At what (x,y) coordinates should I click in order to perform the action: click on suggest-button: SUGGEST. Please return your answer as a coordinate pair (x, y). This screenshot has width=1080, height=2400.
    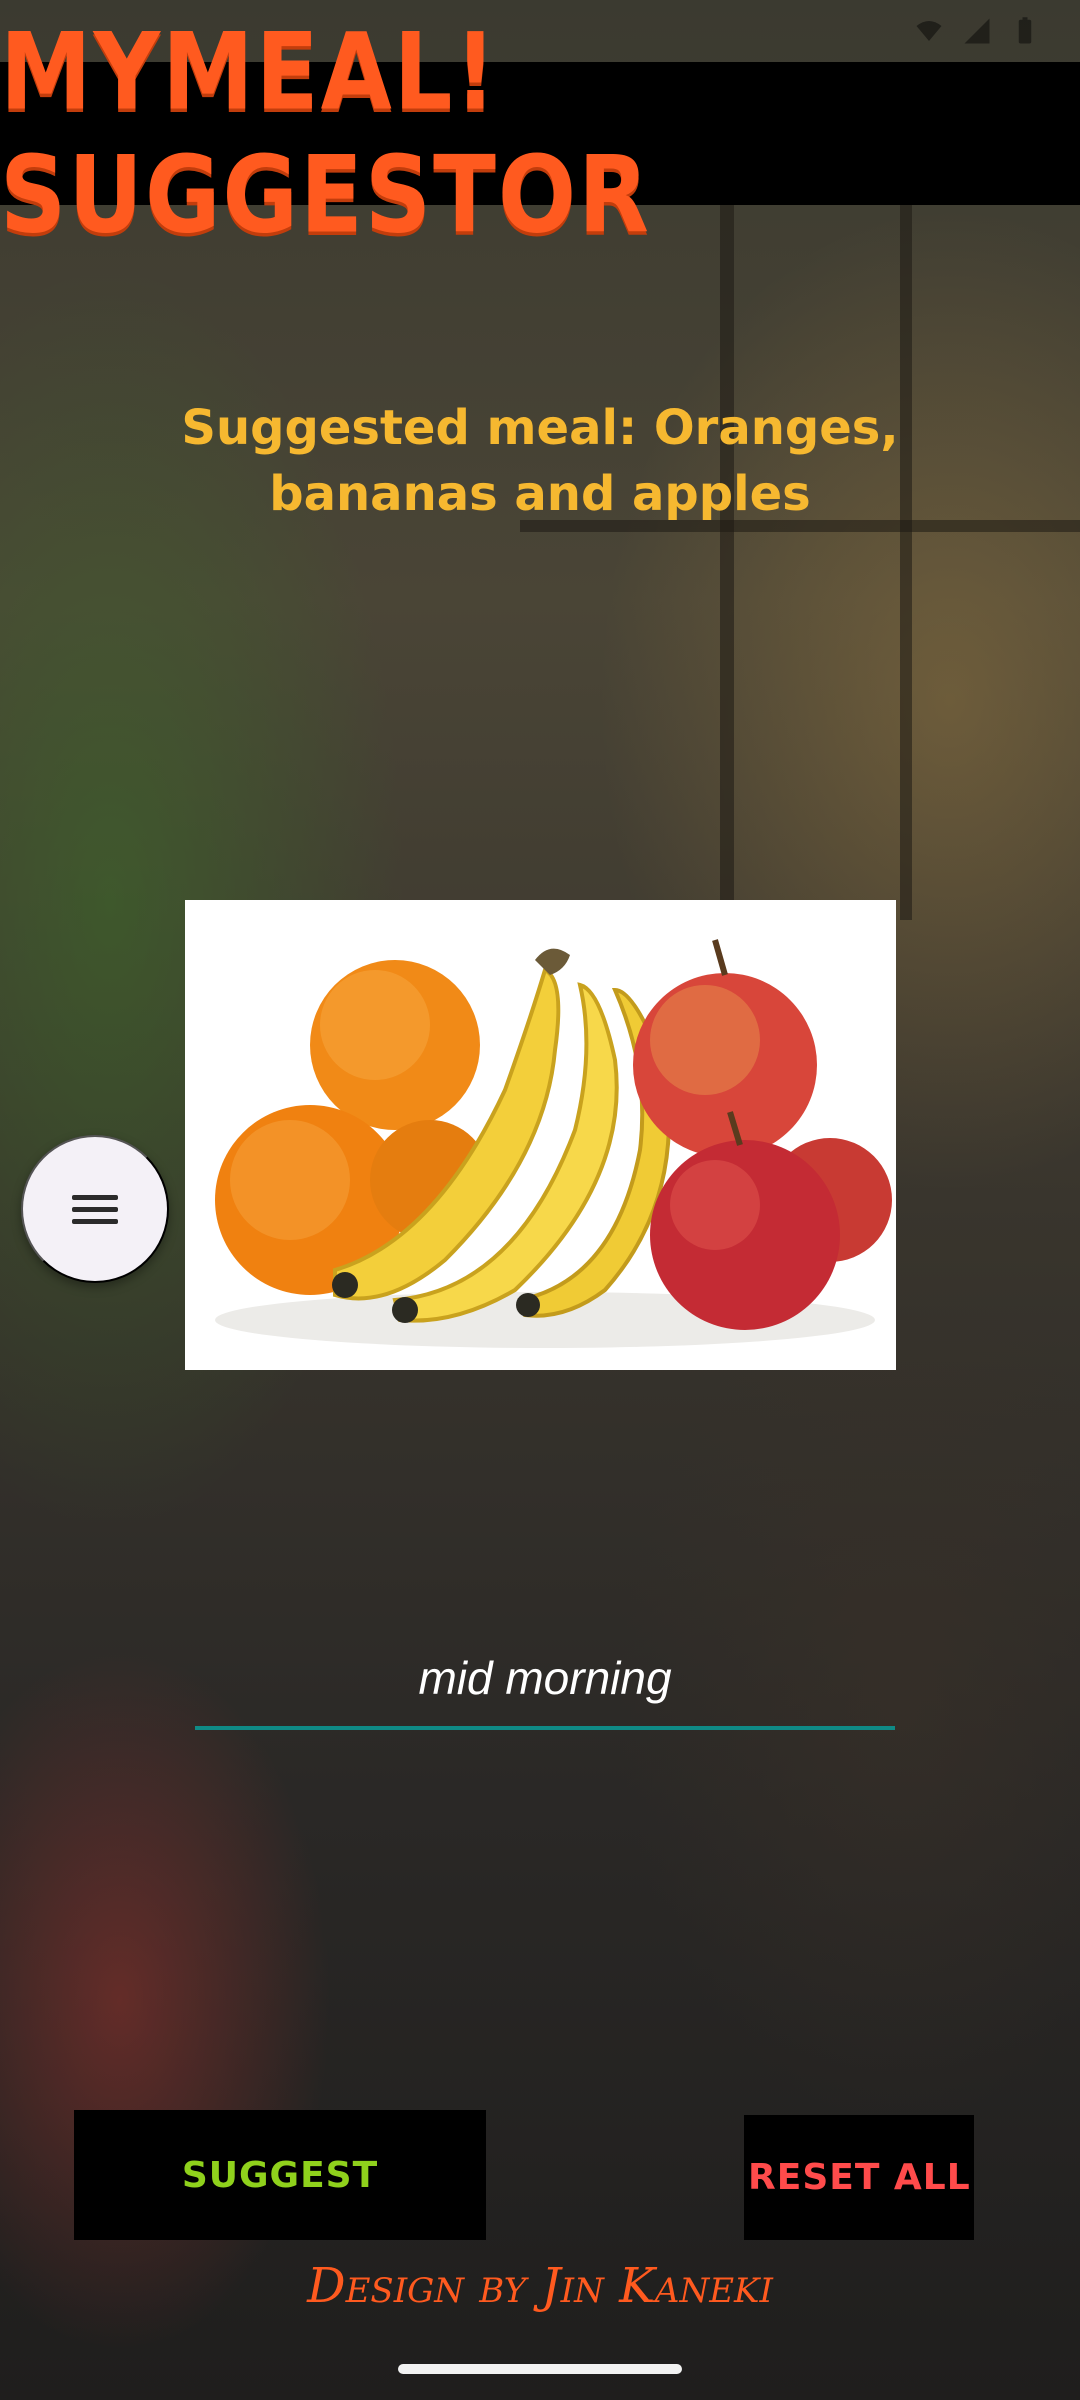
    Looking at the image, I should click on (280, 2175).